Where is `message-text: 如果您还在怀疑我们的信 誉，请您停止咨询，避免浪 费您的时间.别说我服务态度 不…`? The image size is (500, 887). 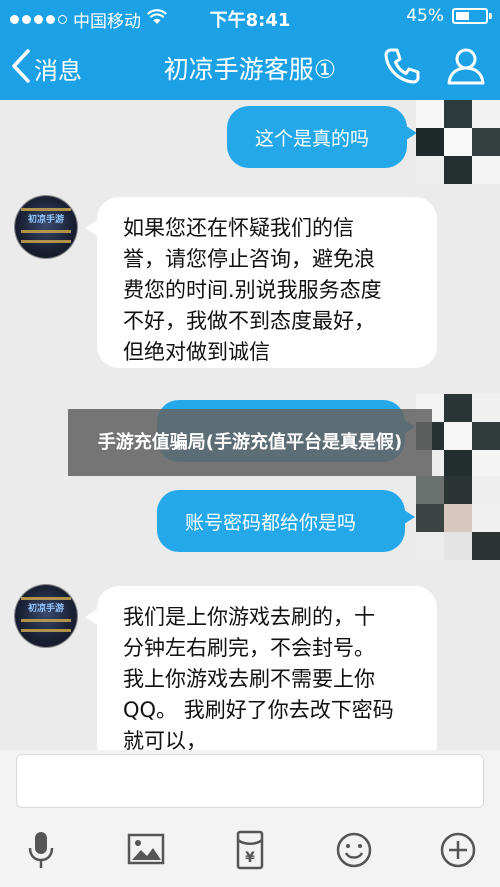 message-text: 如果您还在怀疑我们的信 誉，请您停止咨询，避免浪 费您的时间.别说我服务态度 不… is located at coordinates (252, 290).